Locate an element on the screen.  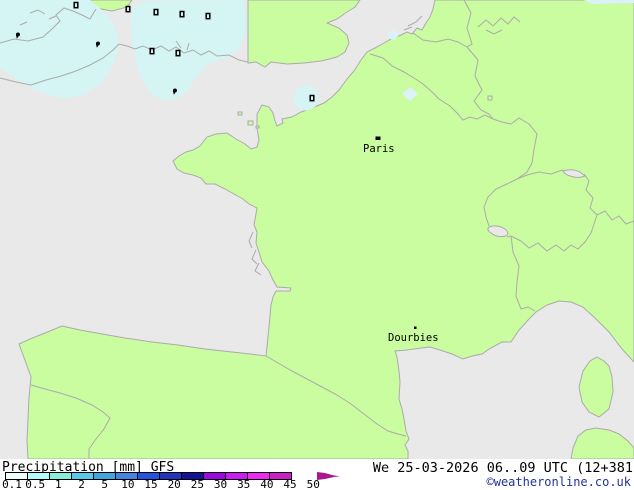
colorbar-tick: 15 is located at coordinates (151, 484).